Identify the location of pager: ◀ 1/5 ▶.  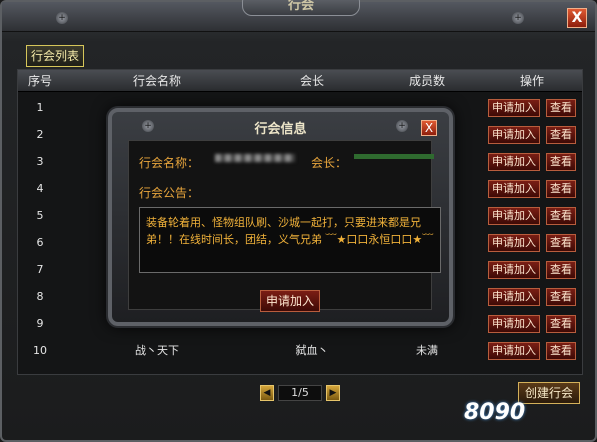
(300, 393).